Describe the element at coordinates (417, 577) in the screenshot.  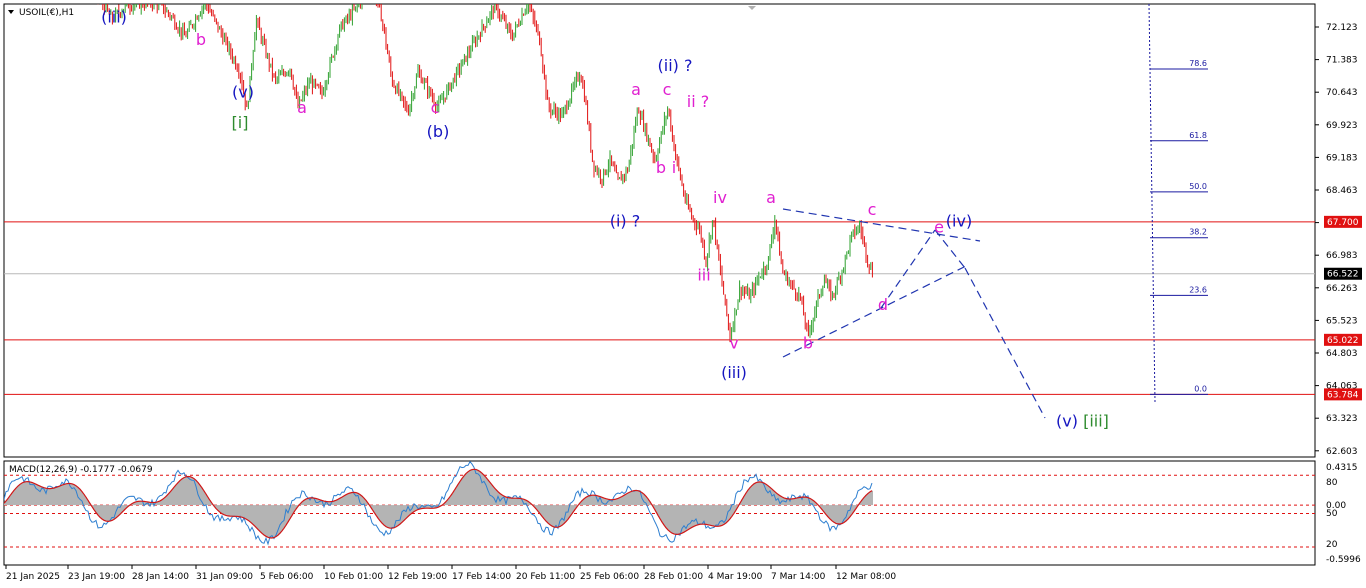
I see `time-tick-label: 12 Feb 19:00` at that location.